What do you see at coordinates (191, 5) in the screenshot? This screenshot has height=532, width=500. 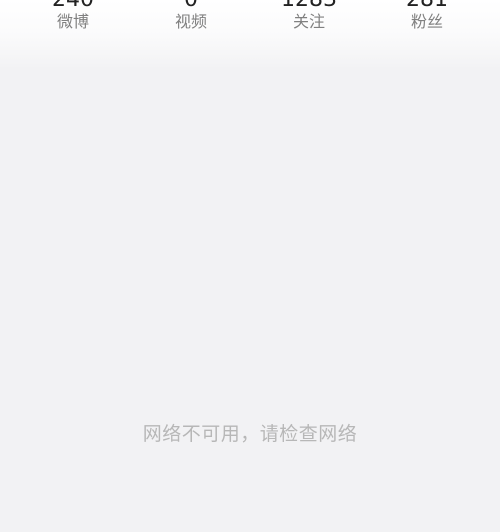 I see `videos-count: 0` at bounding box center [191, 5].